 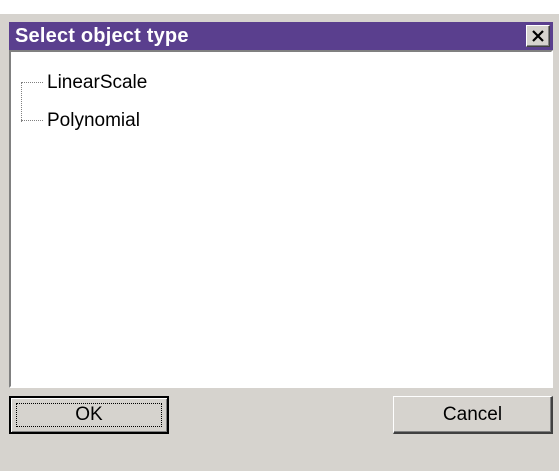 I want to click on cancel-button: Cancel, so click(x=473, y=415).